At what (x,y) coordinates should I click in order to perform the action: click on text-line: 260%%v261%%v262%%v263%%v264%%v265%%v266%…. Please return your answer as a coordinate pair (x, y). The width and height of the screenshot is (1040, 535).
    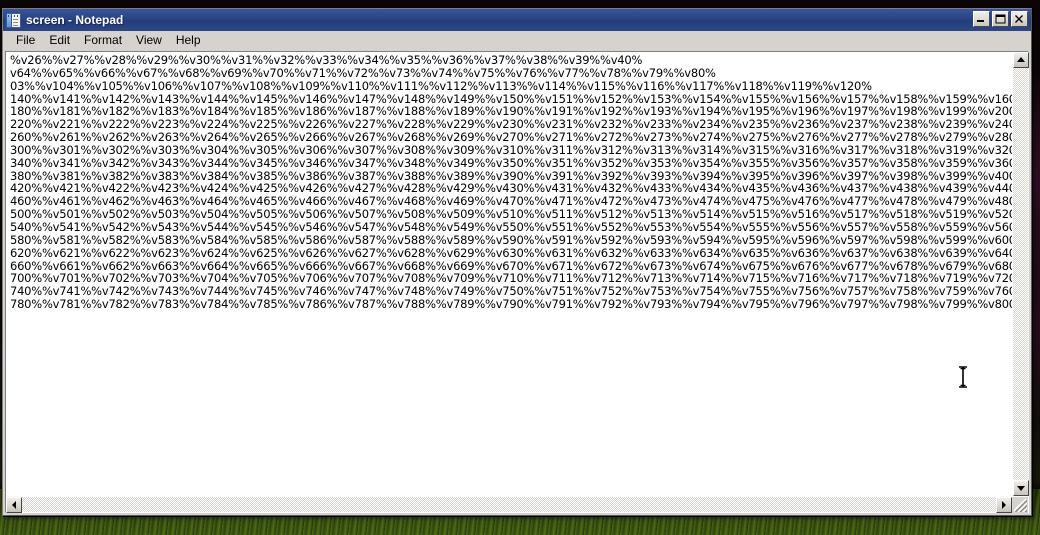
    Looking at the image, I should click on (511, 137).